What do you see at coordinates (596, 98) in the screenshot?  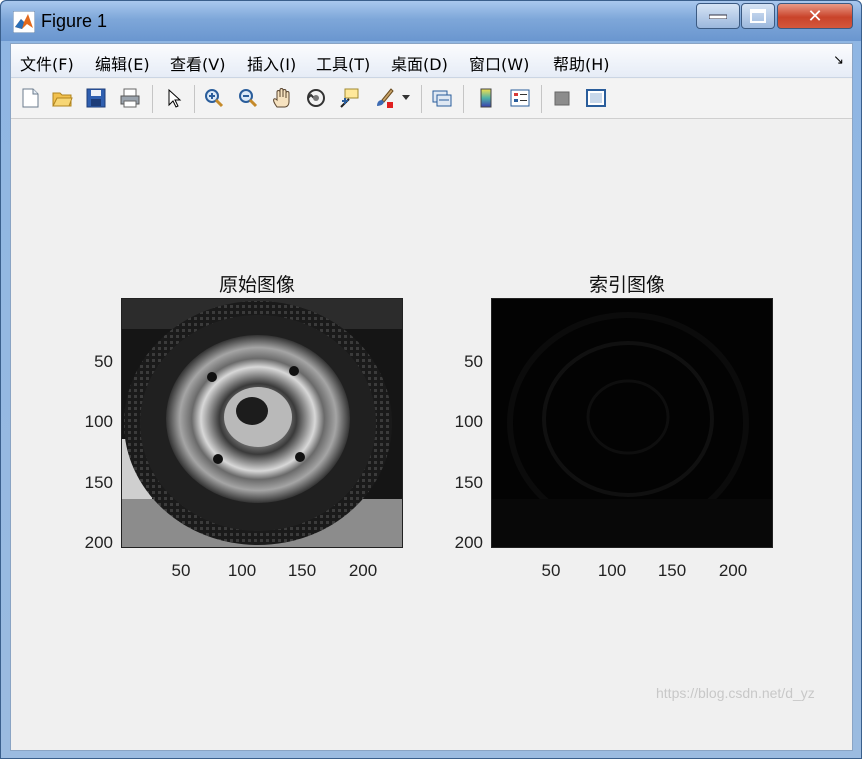 I see `show-plot-tools-icon` at bounding box center [596, 98].